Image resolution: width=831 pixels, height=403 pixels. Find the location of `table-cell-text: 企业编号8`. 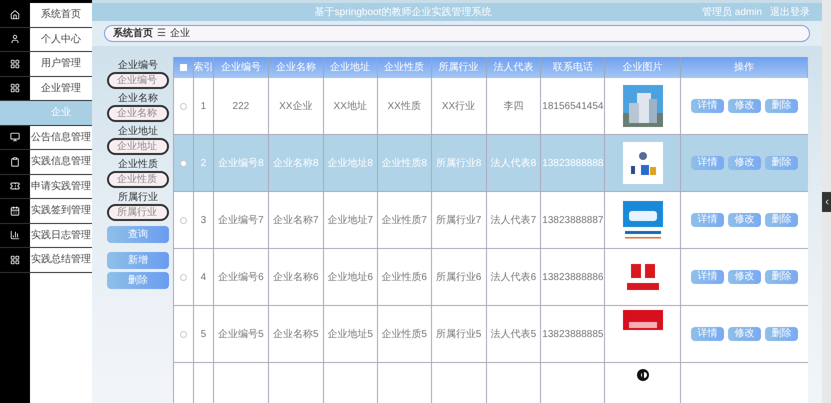

table-cell-text: 企业编号8 is located at coordinates (241, 163).